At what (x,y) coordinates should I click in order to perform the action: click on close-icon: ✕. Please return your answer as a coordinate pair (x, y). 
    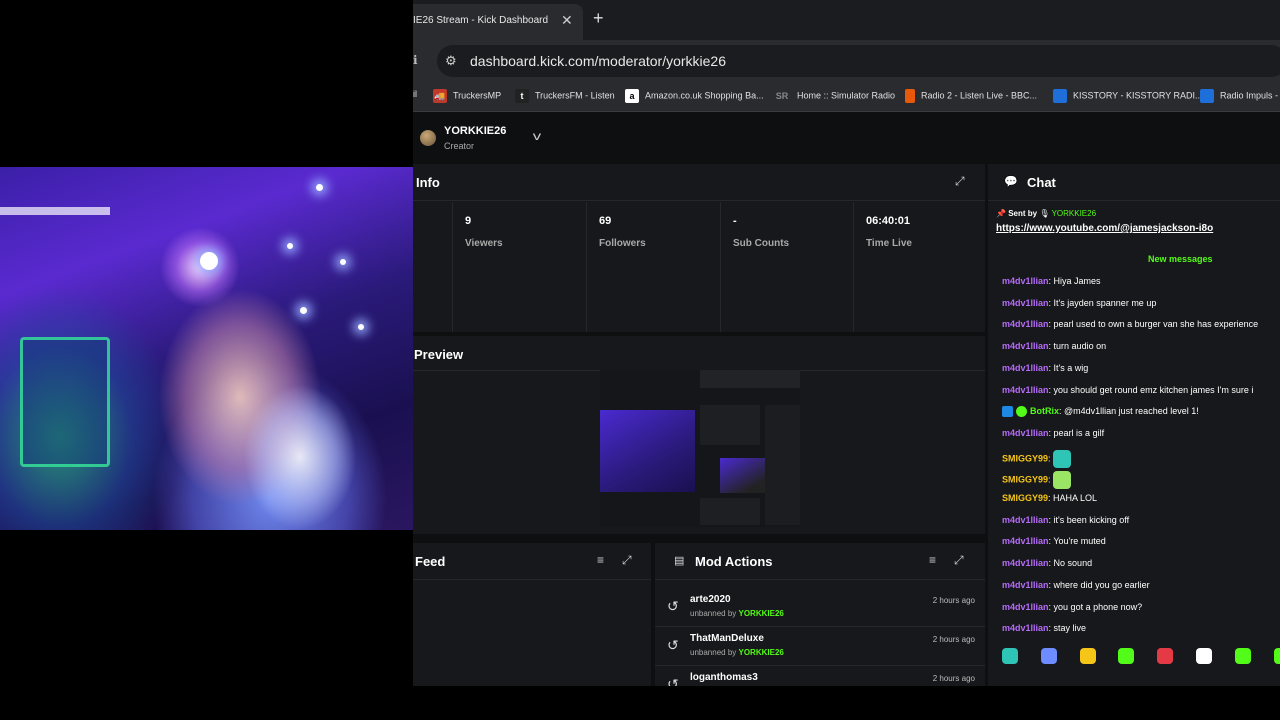
    Looking at the image, I should click on (567, 20).